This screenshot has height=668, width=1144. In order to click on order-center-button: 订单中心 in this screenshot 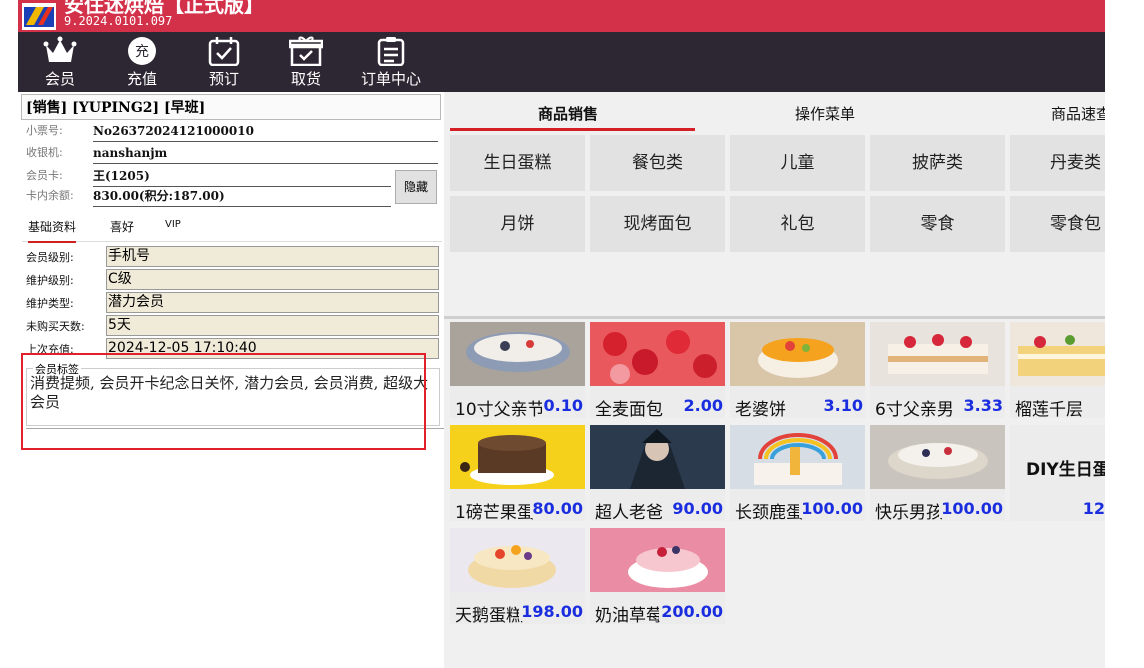, I will do `click(391, 64)`.